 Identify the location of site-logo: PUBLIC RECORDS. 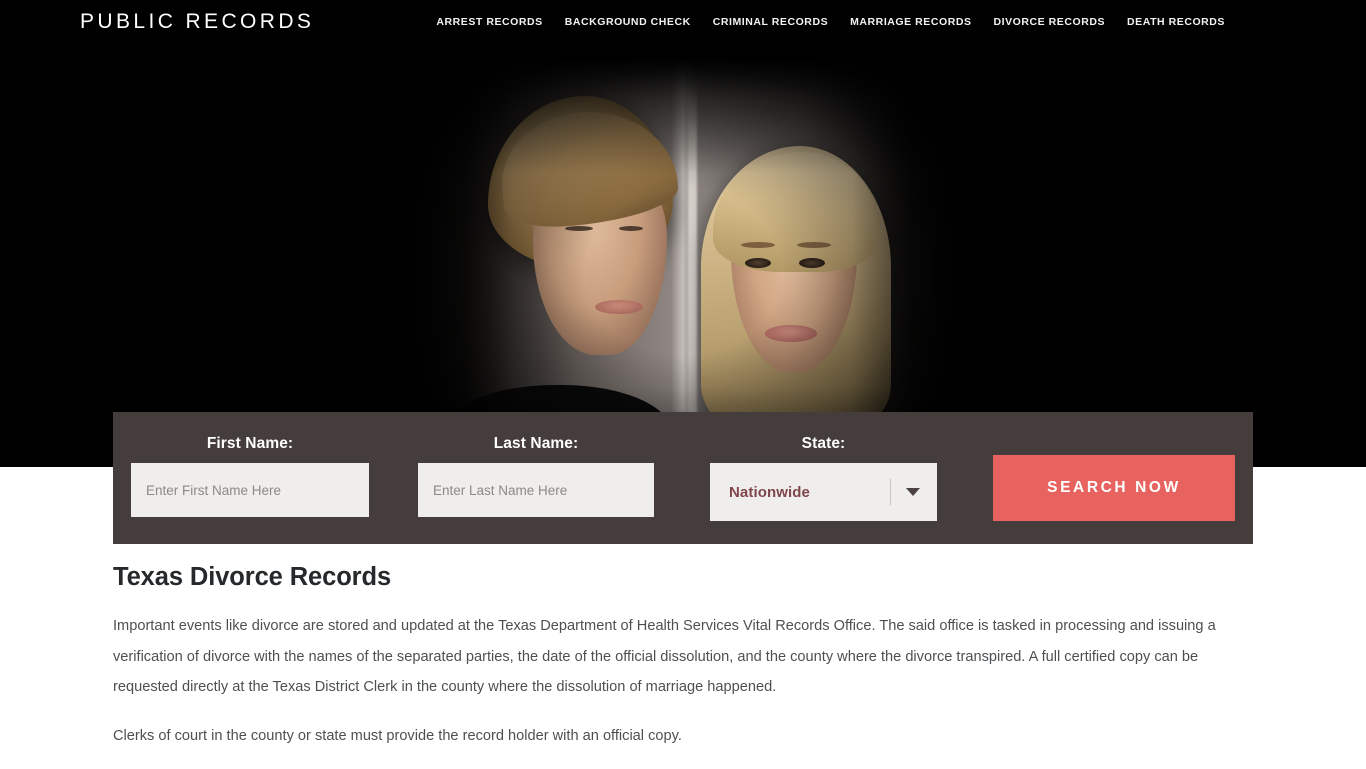
(197, 22).